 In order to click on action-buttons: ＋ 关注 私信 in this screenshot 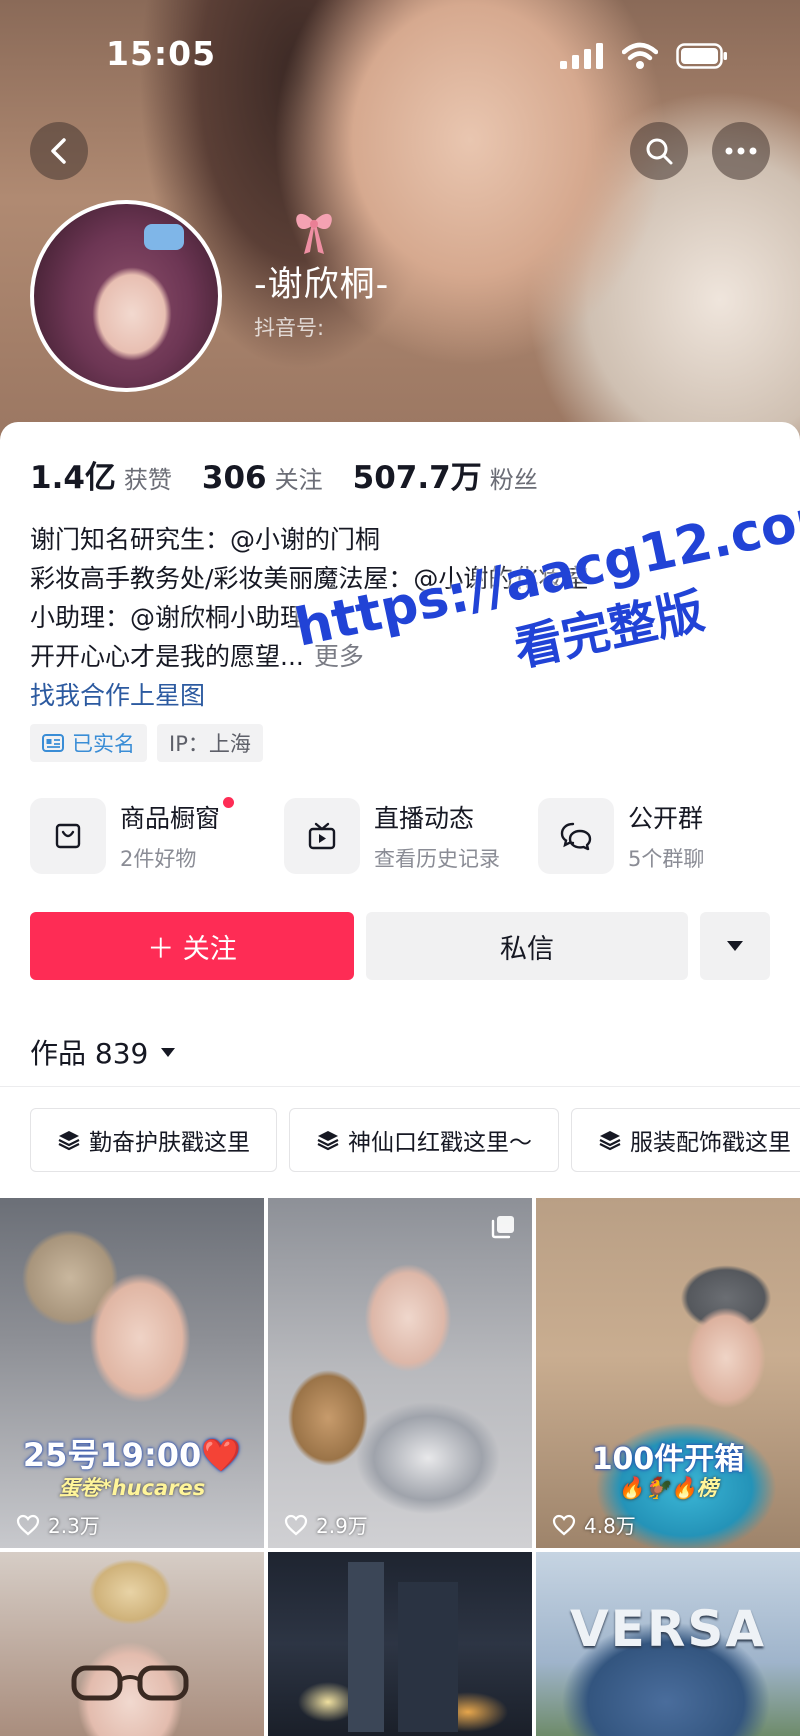, I will do `click(400, 946)`.